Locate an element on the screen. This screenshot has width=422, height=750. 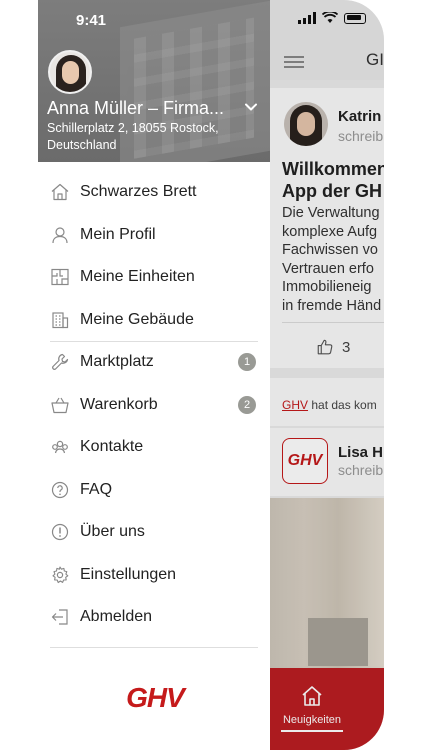
ghv-avatar: GHV is located at coordinates (305, 461).